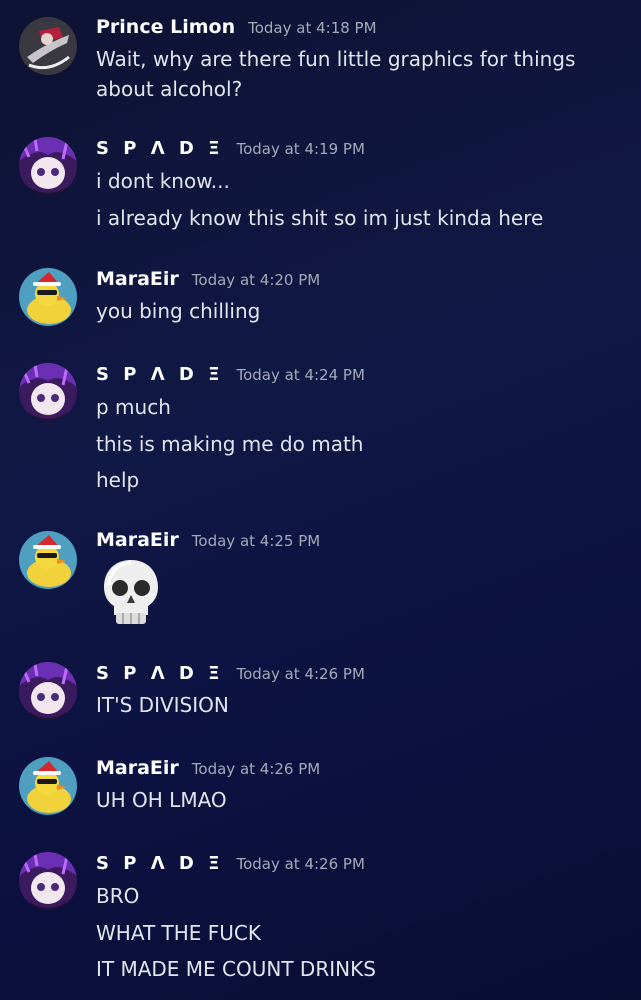 This screenshot has width=641, height=1000. Describe the element at coordinates (256, 541) in the screenshot. I see `timestamp: Today at 4:25 PM` at that location.